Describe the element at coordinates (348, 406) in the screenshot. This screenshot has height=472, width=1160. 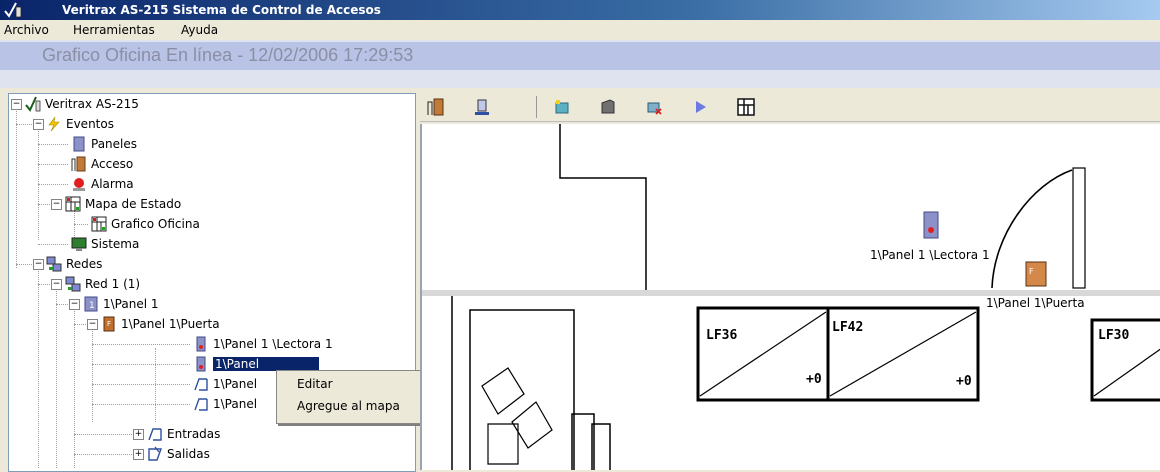
I see `menu-item-agregue-al-mapa: Agregue al mapa` at that location.